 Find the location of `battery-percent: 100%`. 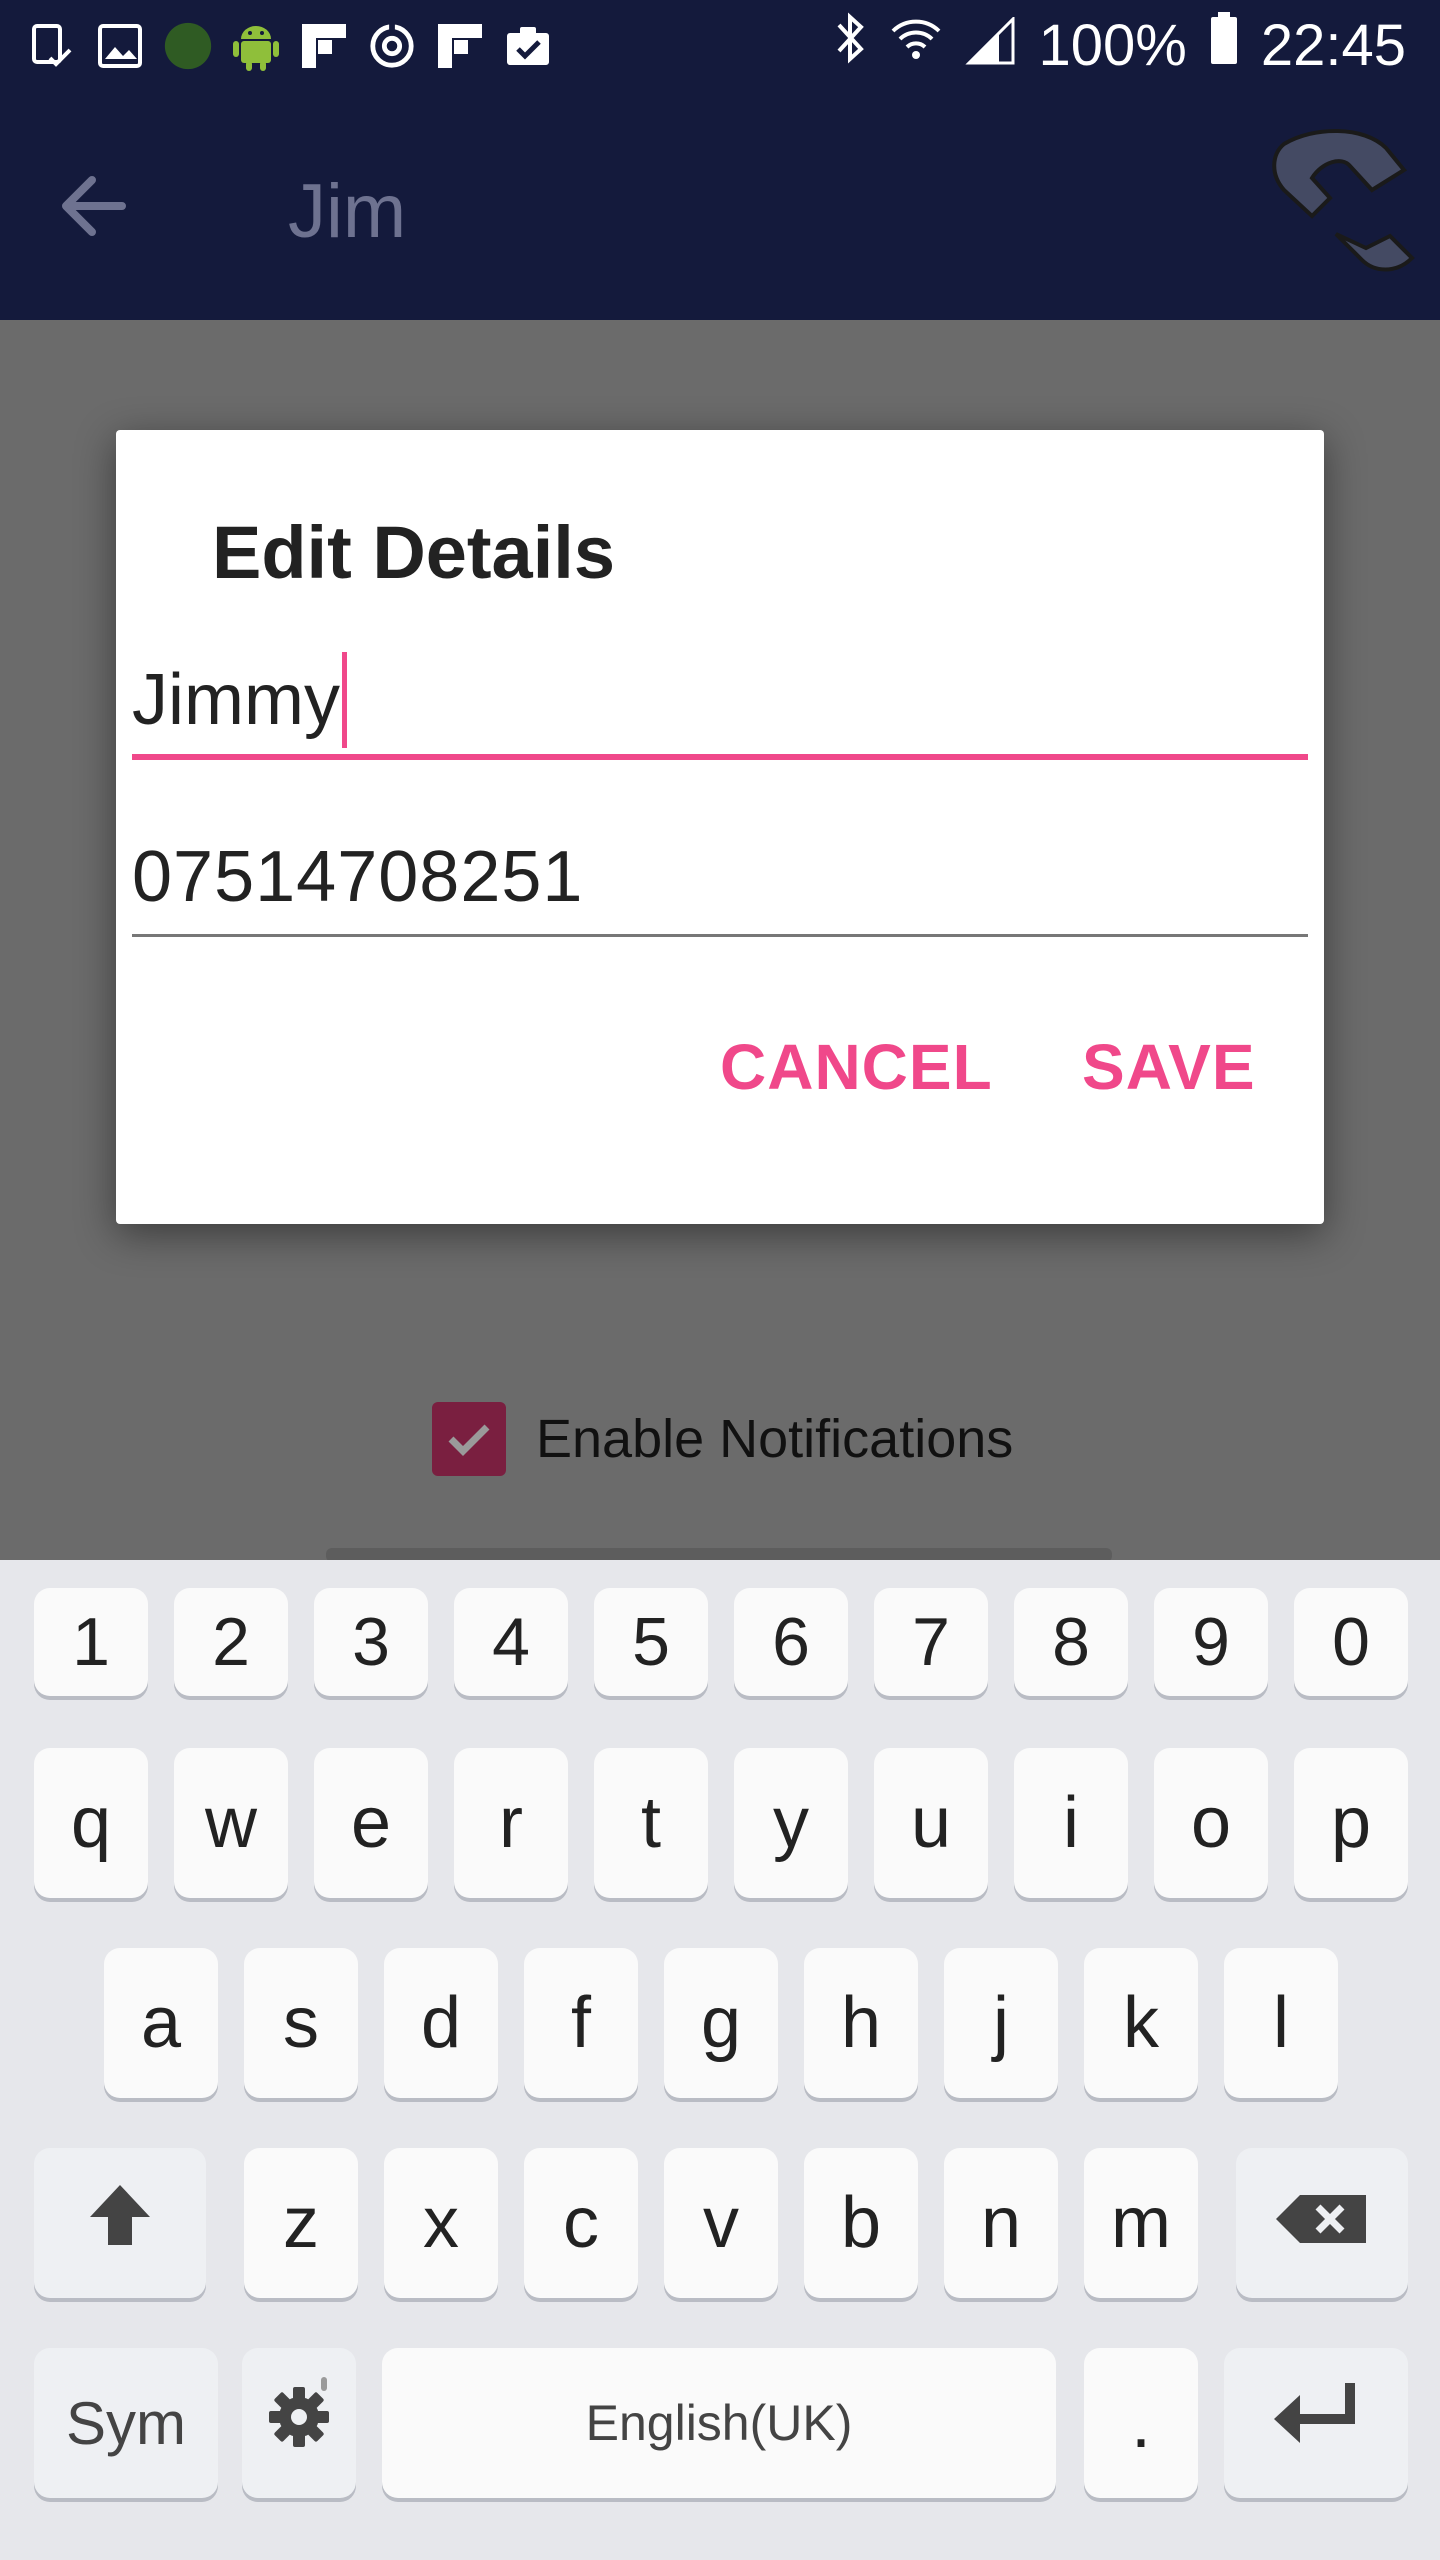

battery-percent: 100% is located at coordinates (1112, 45).